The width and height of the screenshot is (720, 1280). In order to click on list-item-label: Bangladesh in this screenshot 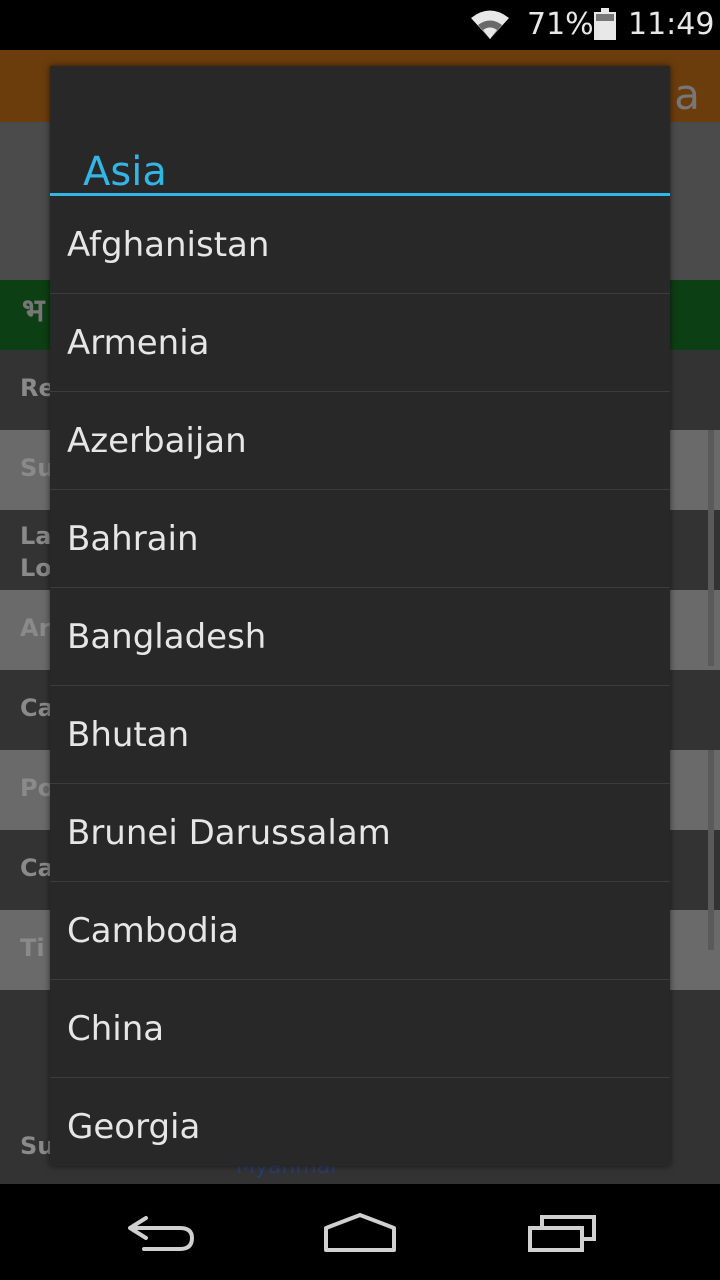, I will do `click(167, 636)`.